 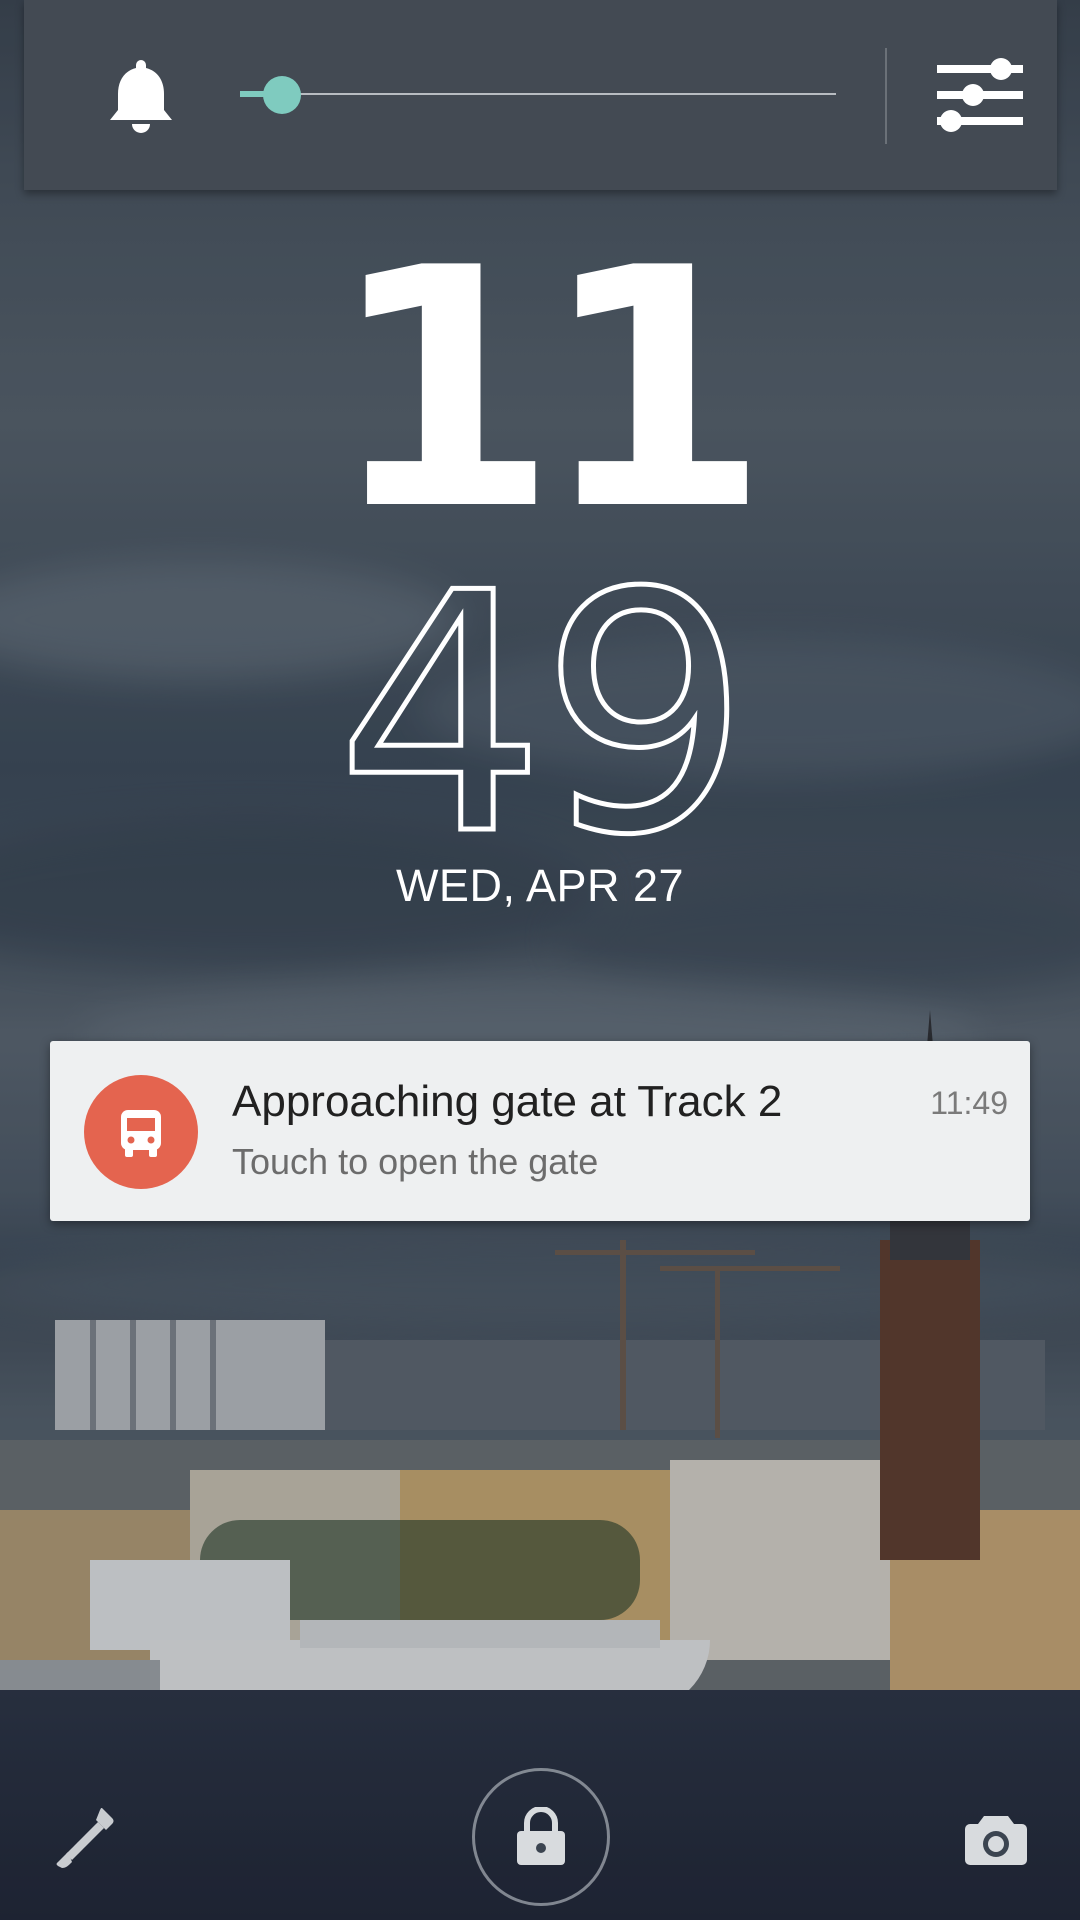 I want to click on phone-icon, so click(x=84, y=1836).